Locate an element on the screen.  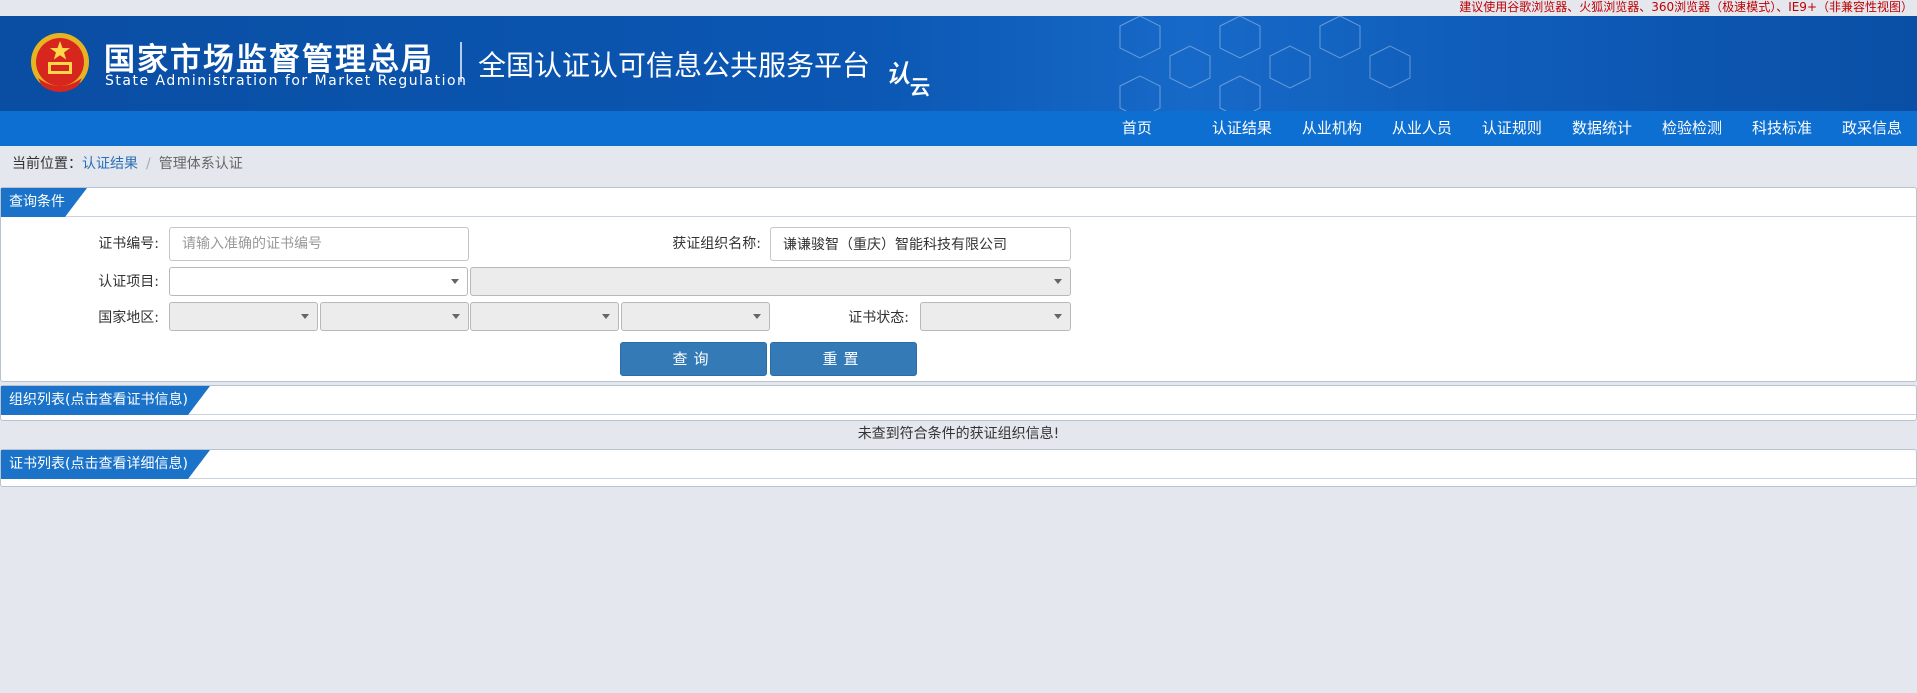
nav-item-standards: 科技标准 is located at coordinates (1782, 128).